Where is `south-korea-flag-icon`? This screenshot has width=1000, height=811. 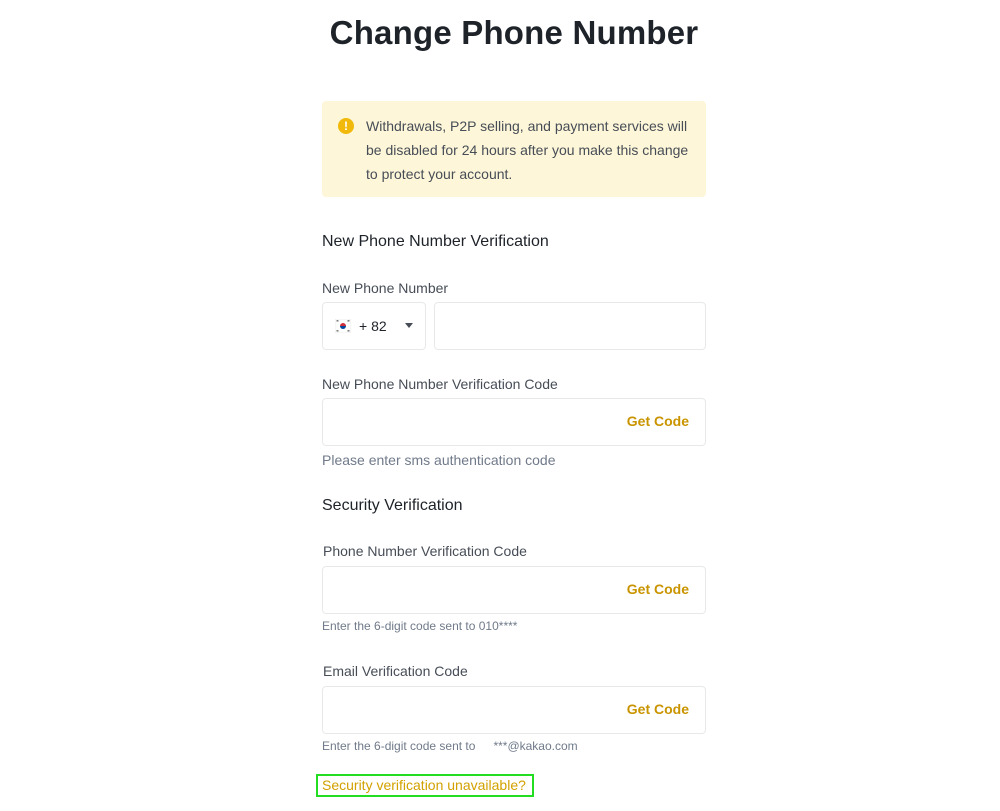
south-korea-flag-icon is located at coordinates (343, 326).